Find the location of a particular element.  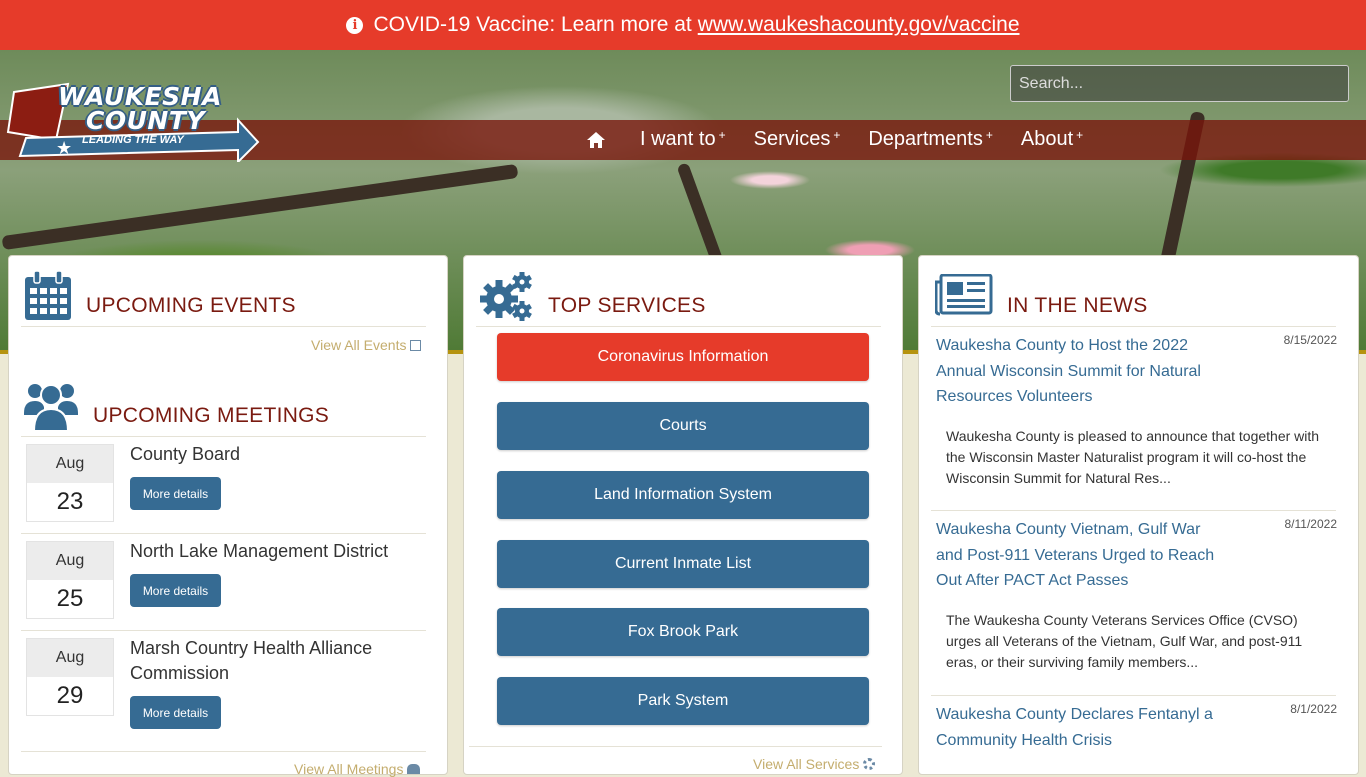

info-icon: i is located at coordinates (355, 25).